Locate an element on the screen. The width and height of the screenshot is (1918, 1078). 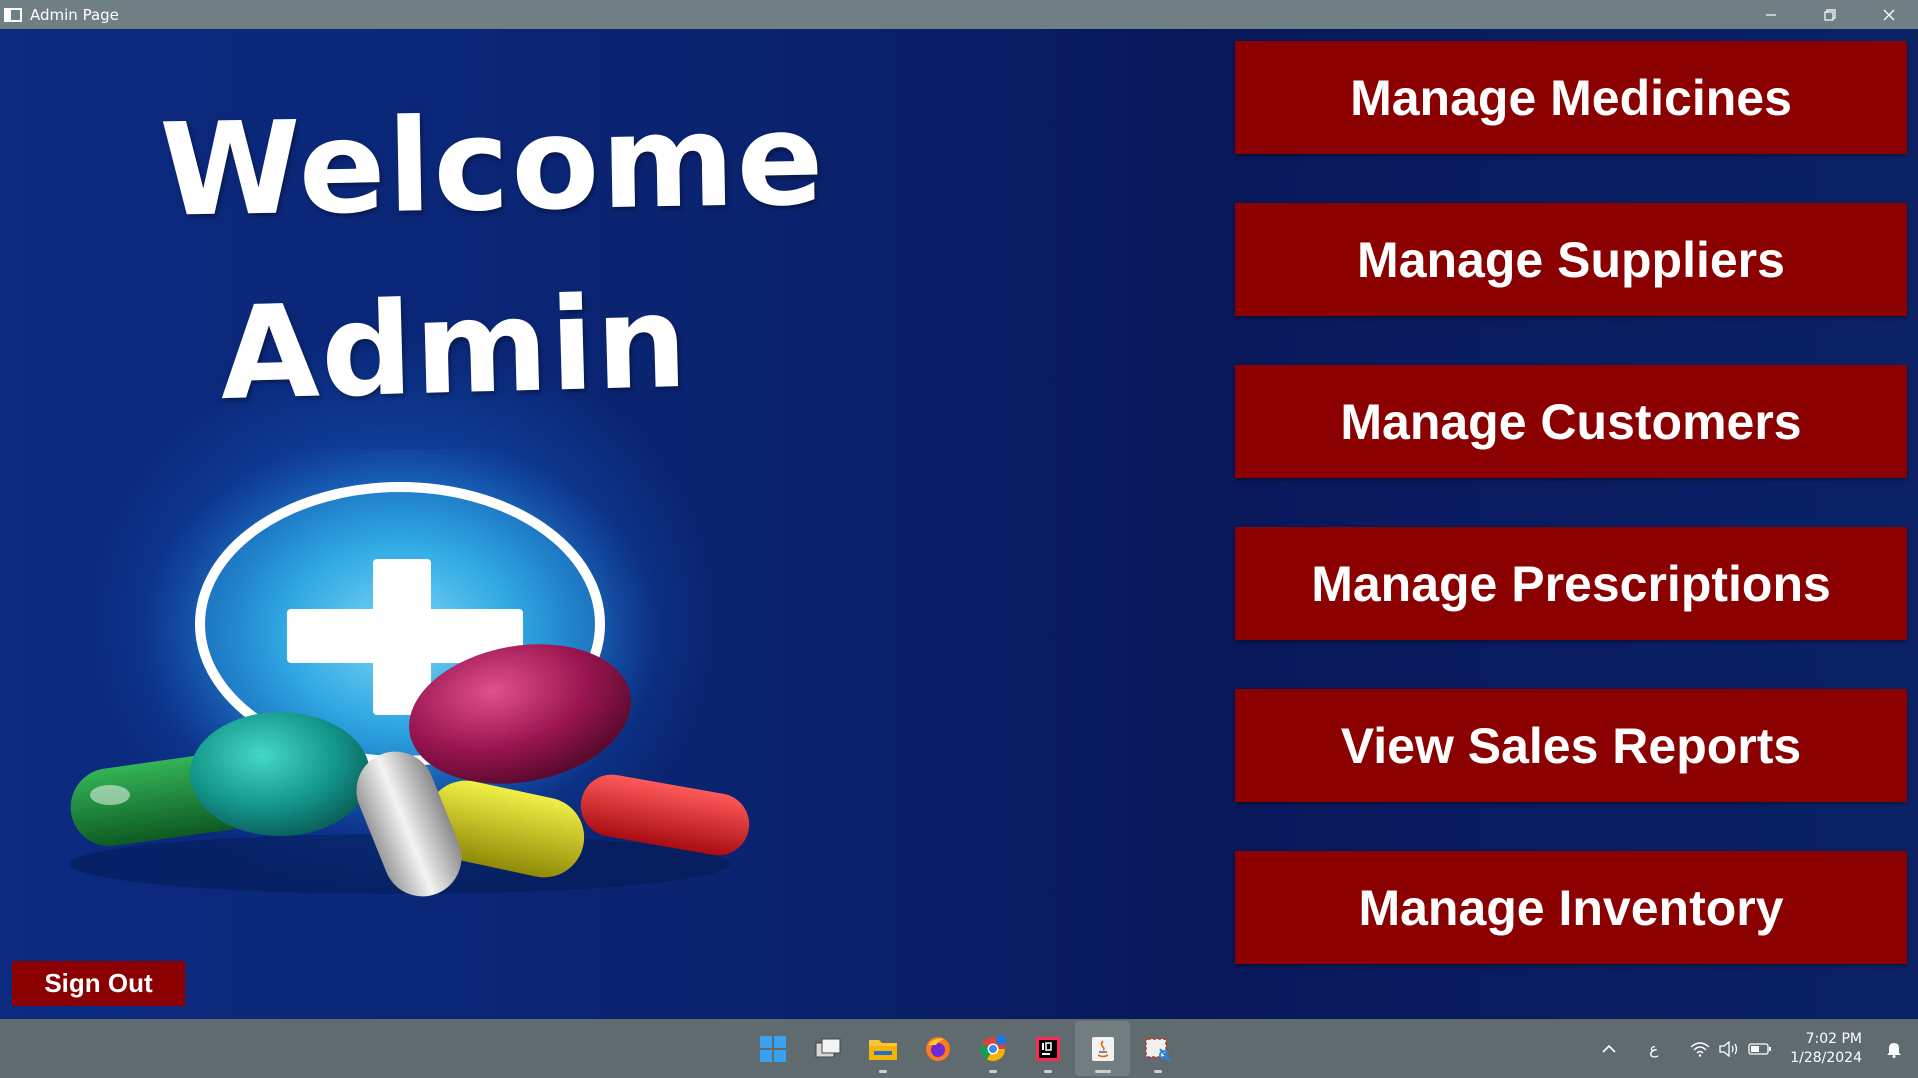
intellij-icon is located at coordinates (1047, 1048).